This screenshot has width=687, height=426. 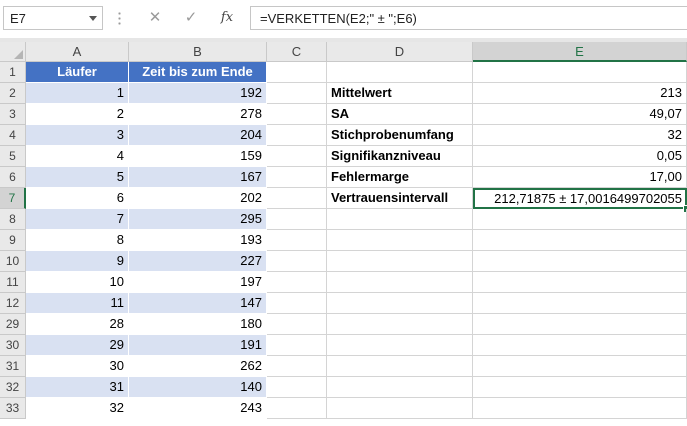 I want to click on cell-e29, so click(x=580, y=324).